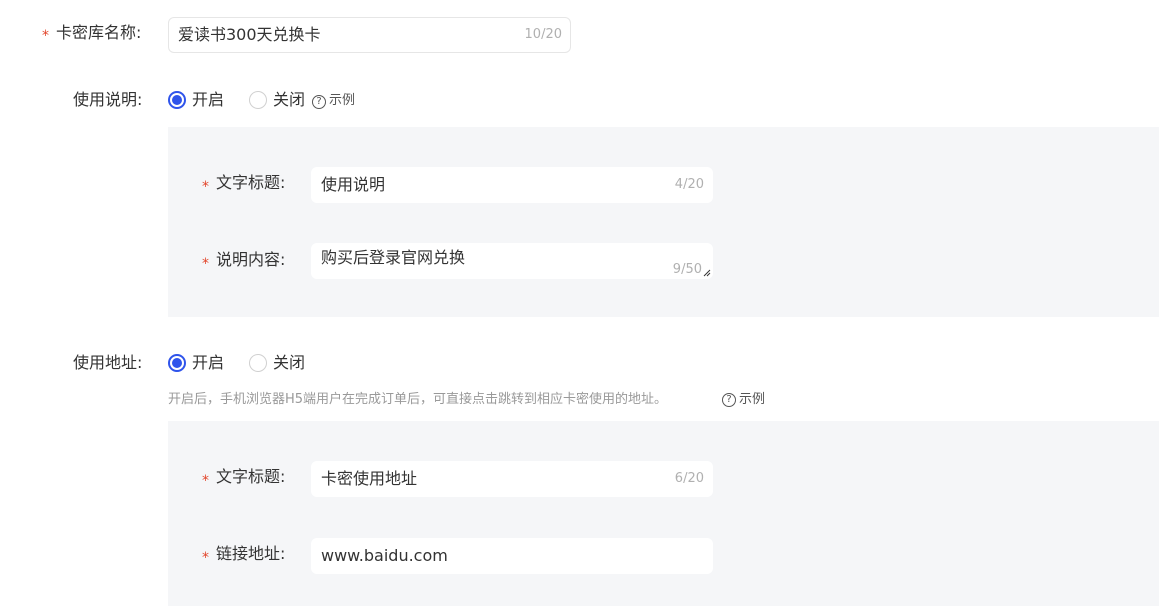  What do you see at coordinates (342, 101) in the screenshot?
I see `usage-desc-example-link: 示例` at bounding box center [342, 101].